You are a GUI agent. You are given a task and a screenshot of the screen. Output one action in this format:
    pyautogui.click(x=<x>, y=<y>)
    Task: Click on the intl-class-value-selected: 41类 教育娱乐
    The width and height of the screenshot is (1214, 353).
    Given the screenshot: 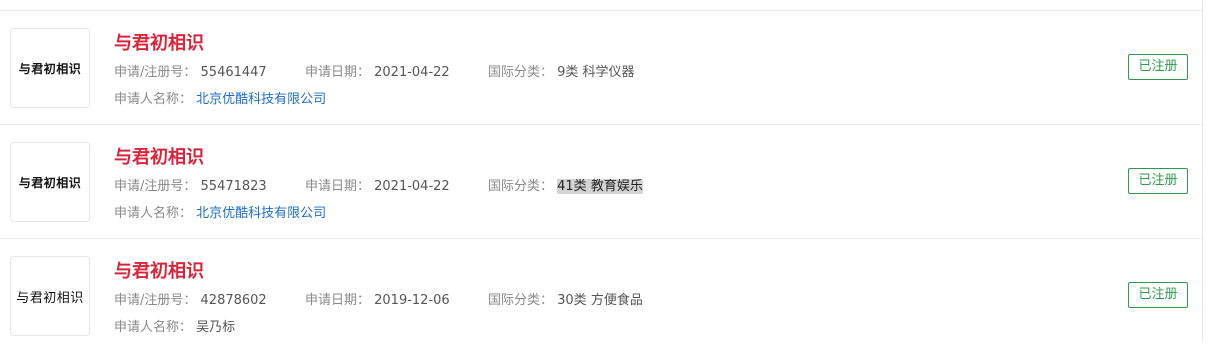 What is the action you would take?
    pyautogui.click(x=600, y=186)
    